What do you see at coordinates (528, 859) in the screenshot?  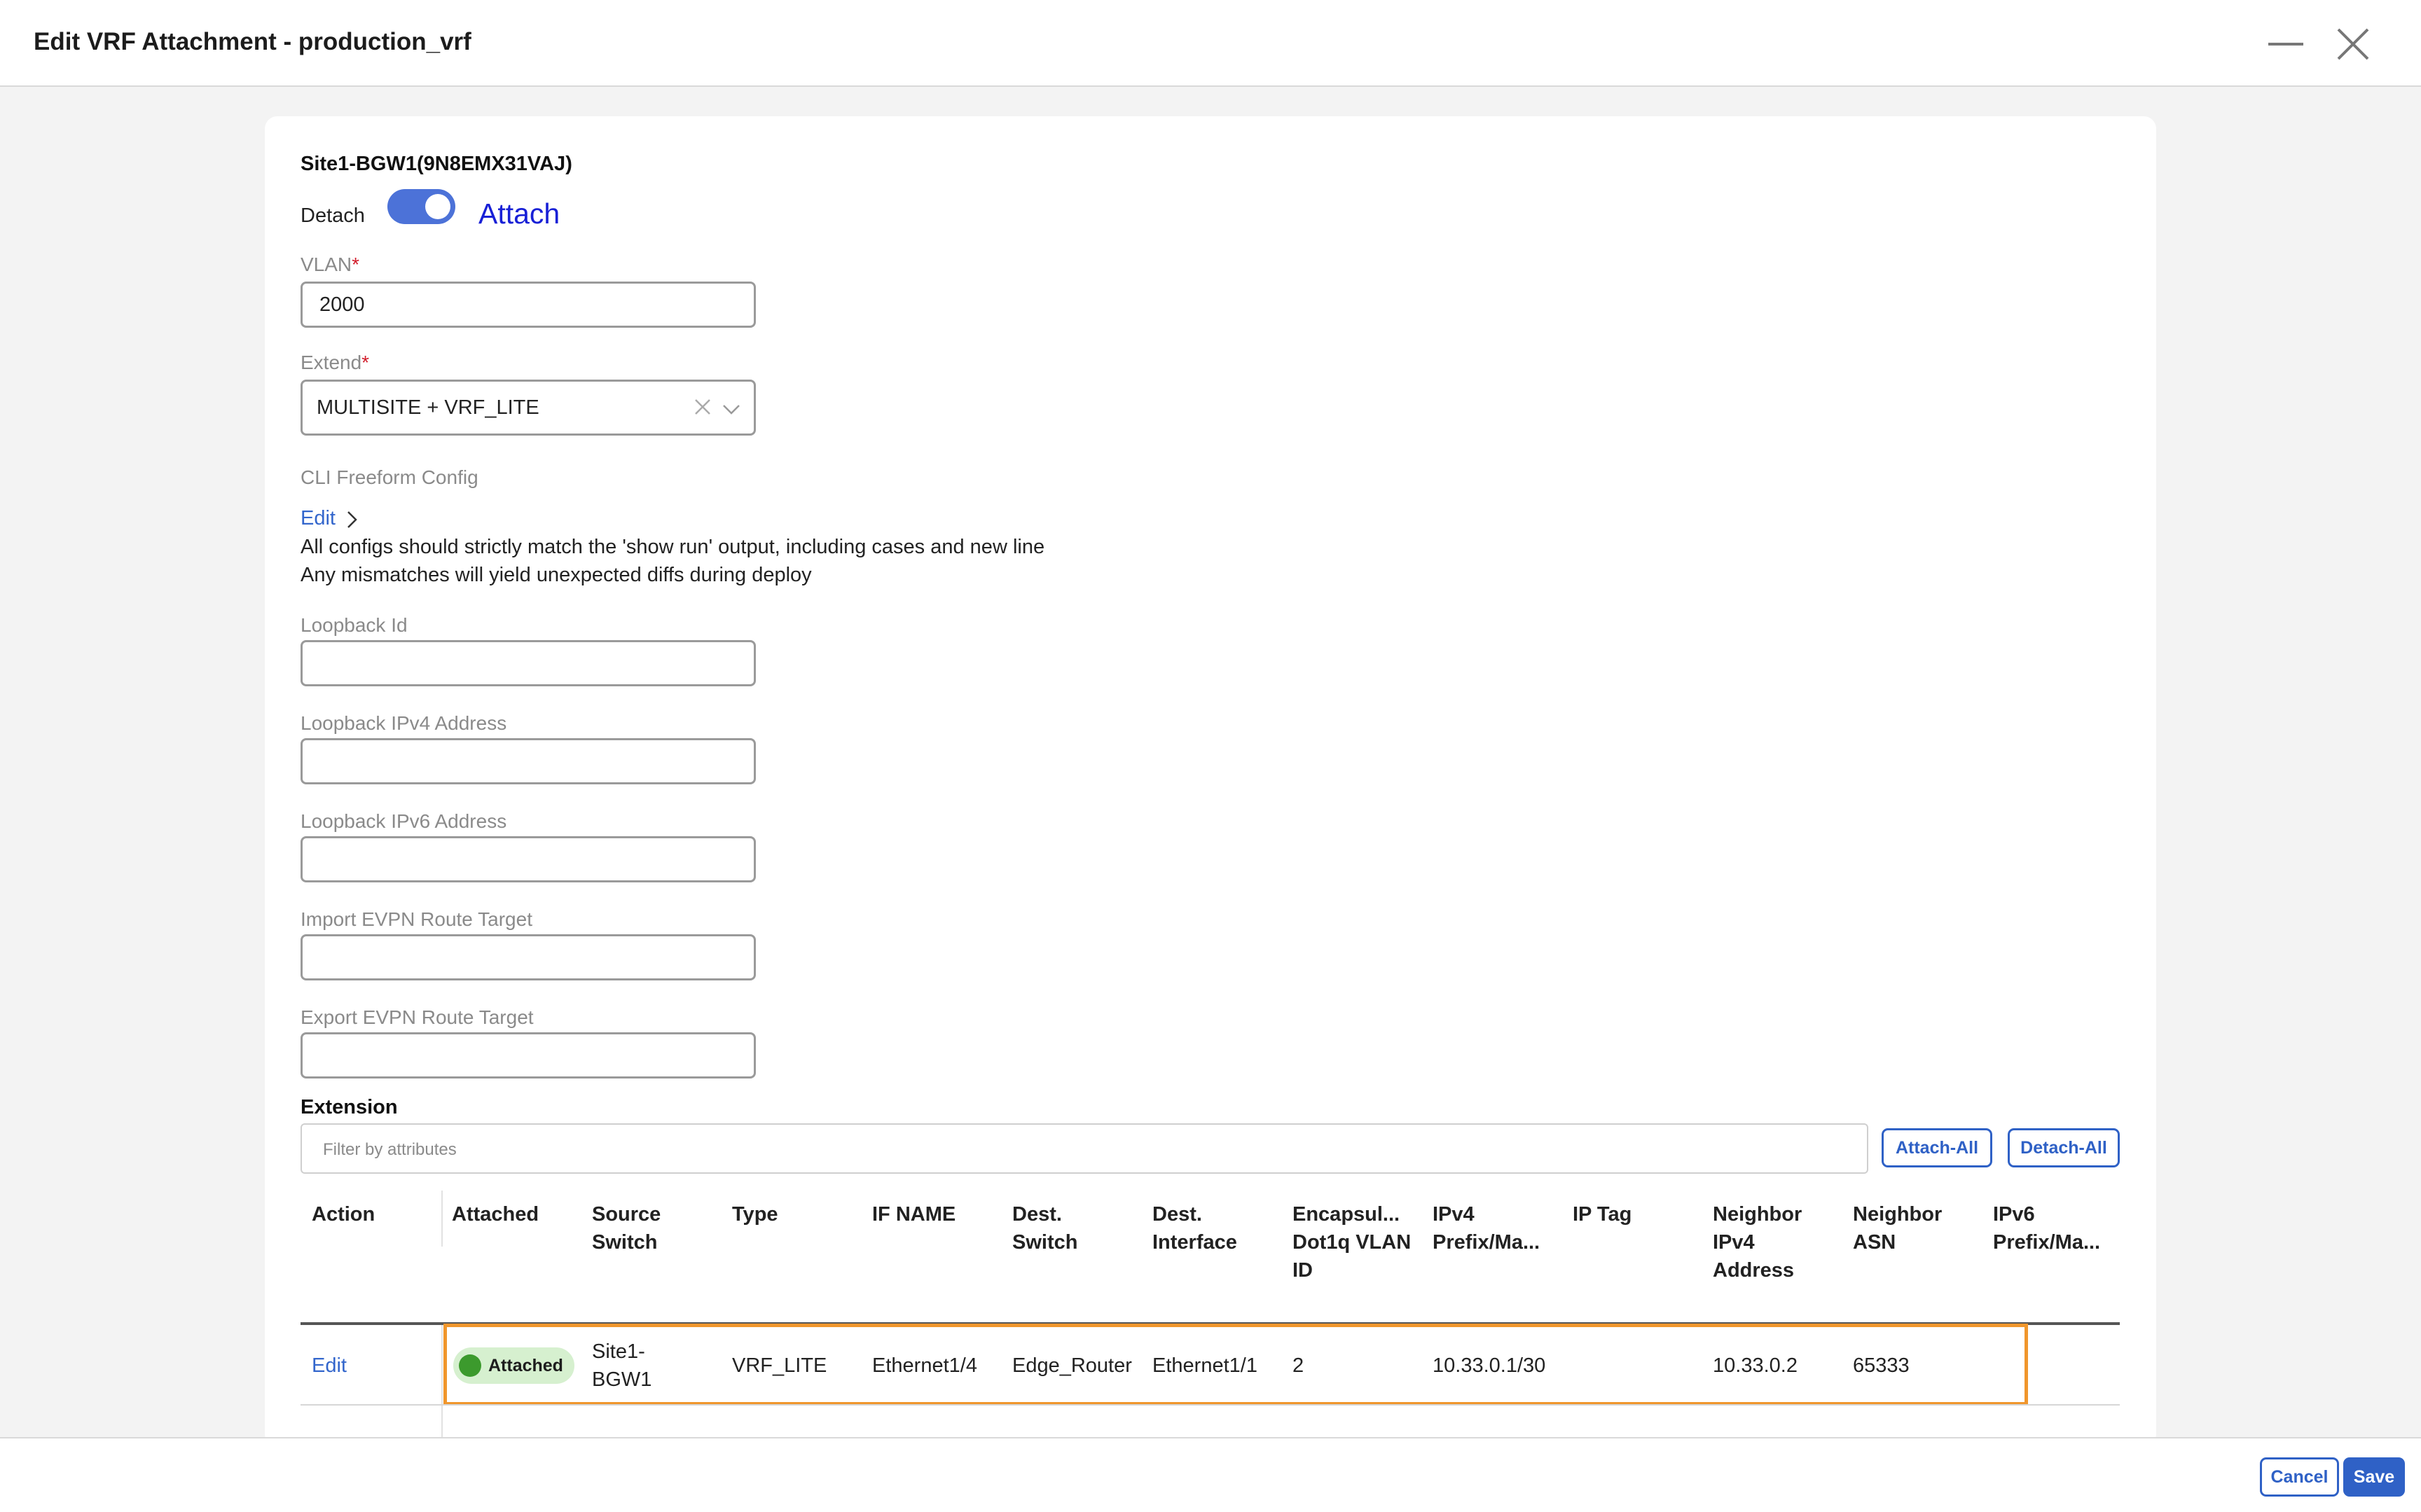 I see `loopback-ipv6-input` at bounding box center [528, 859].